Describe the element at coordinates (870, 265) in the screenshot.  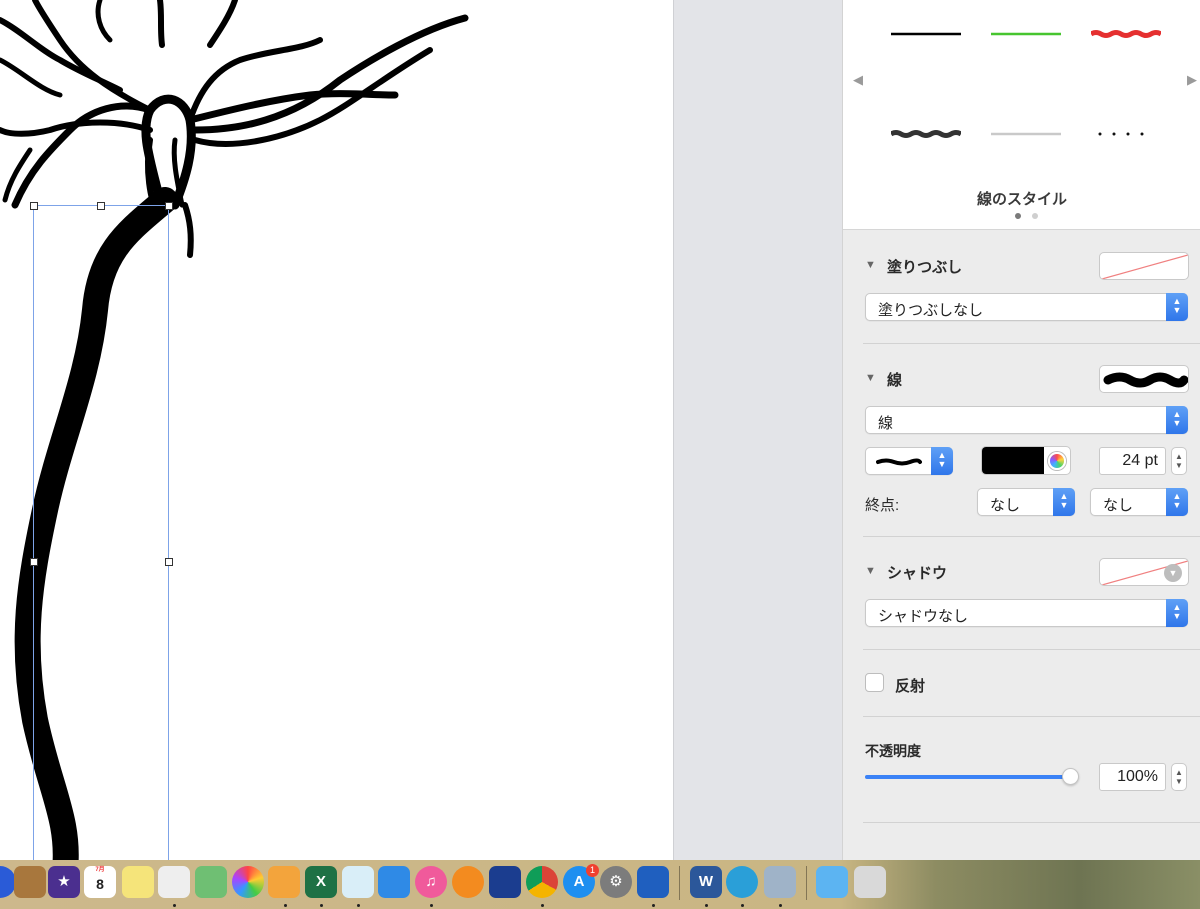
I see `fill-disclosure-icon: ▼` at that location.